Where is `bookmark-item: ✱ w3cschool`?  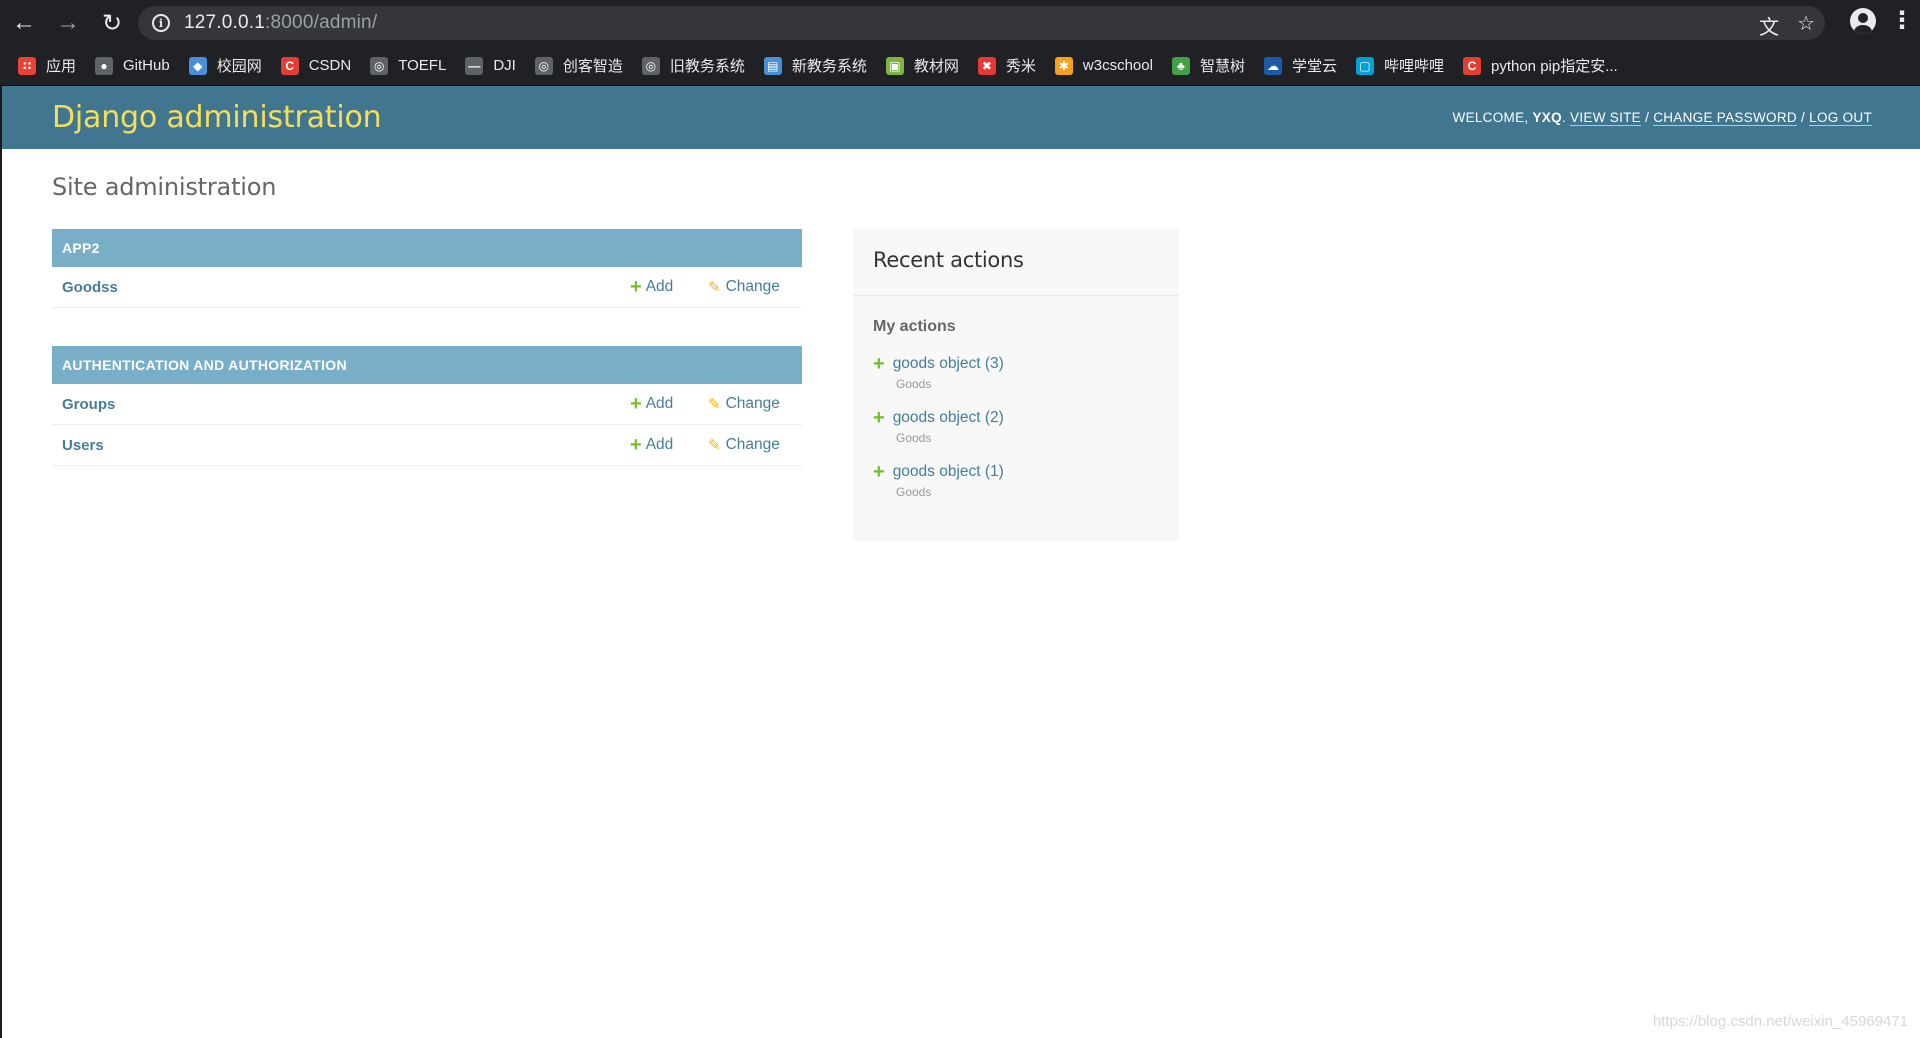 bookmark-item: ✱ w3cschool is located at coordinates (1103, 65).